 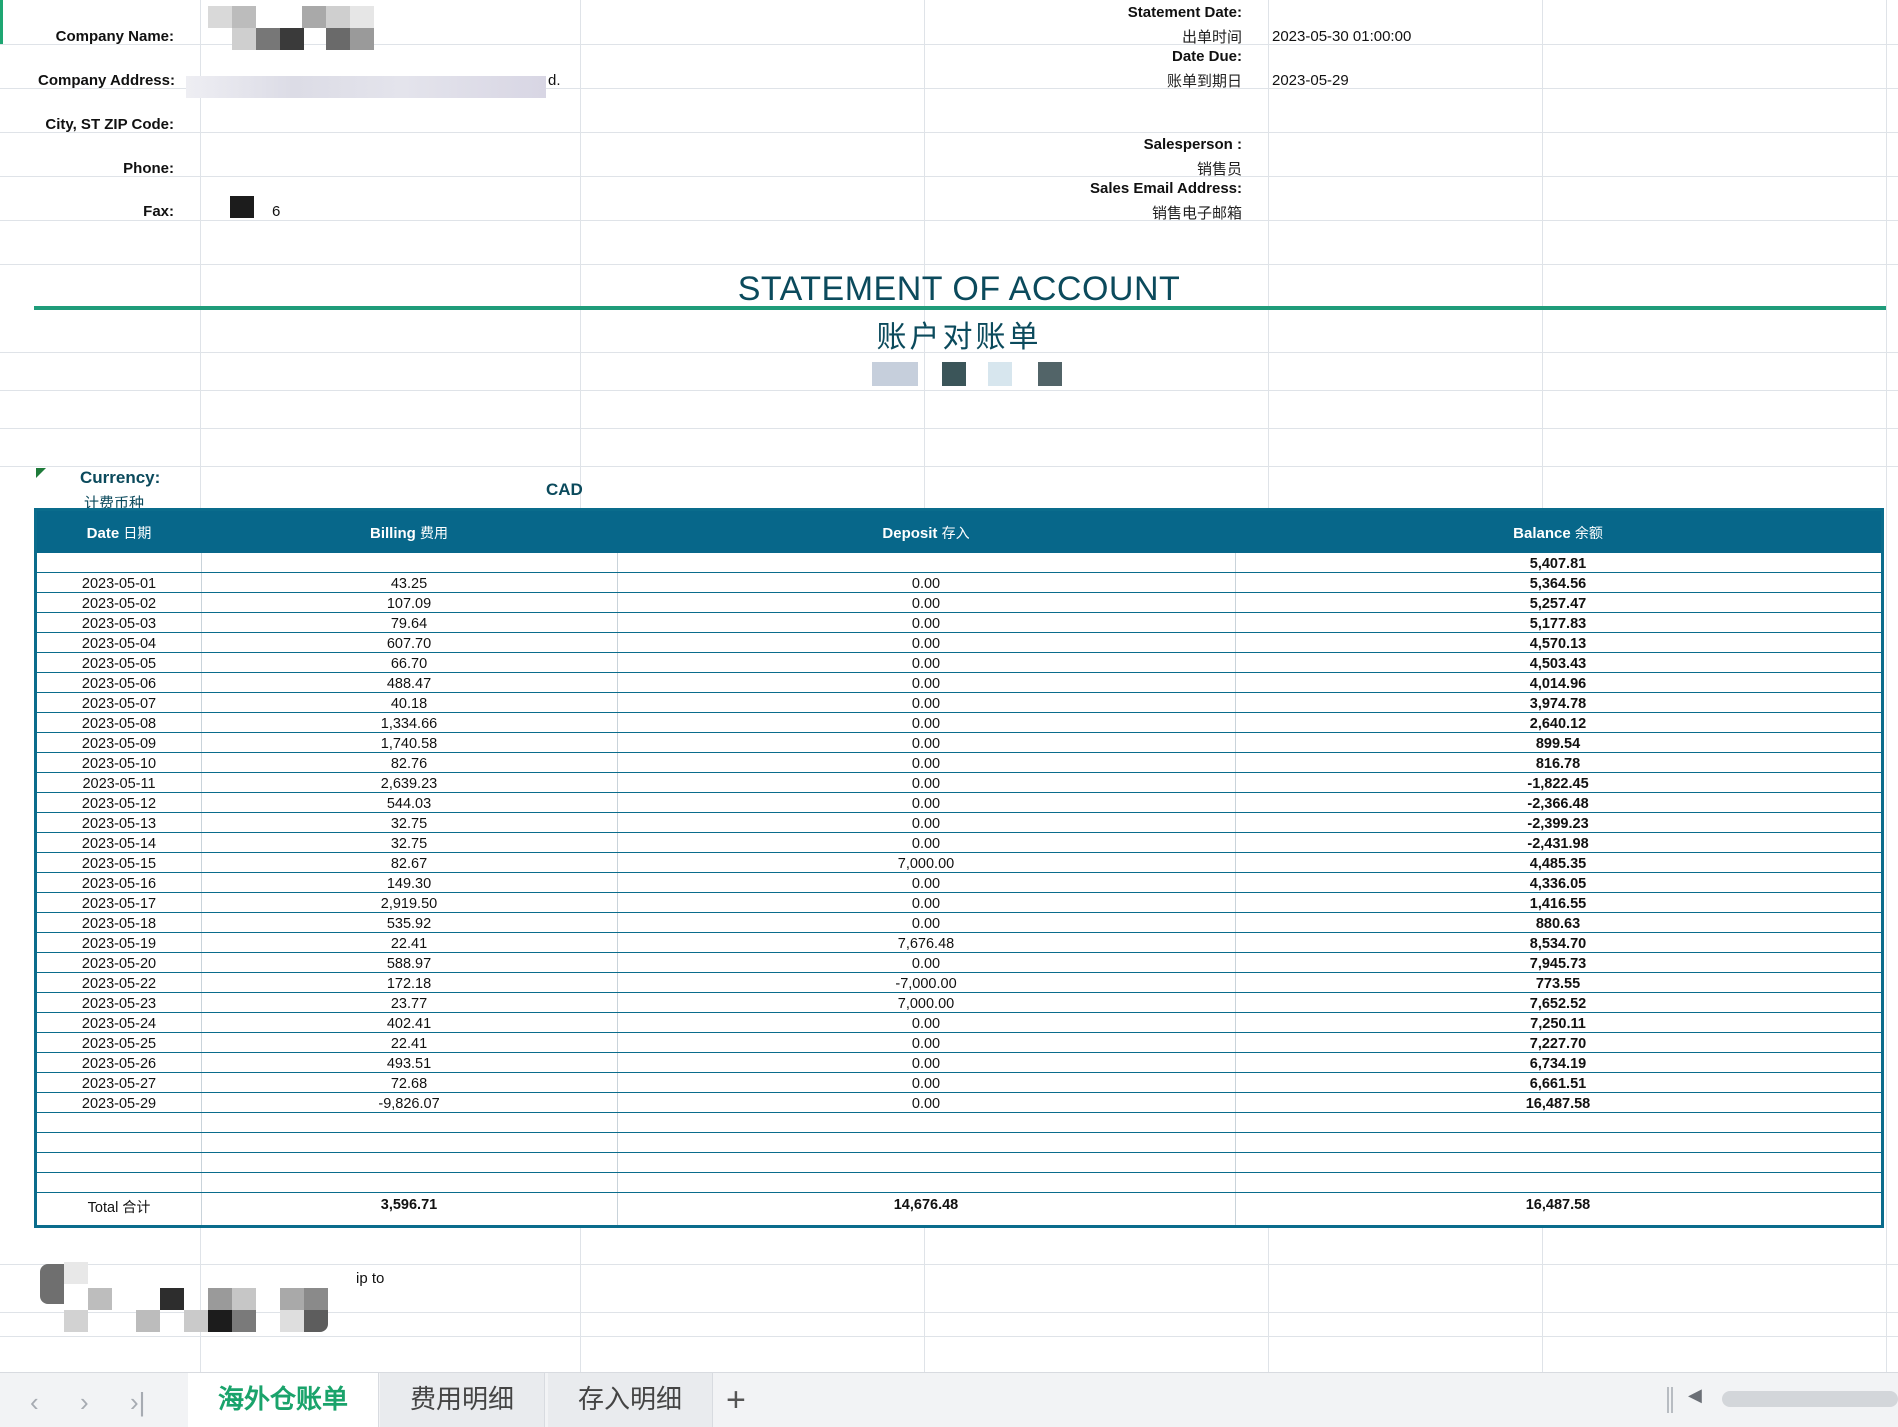 I want to click on header-billing: Billing 费用, so click(x=409, y=533).